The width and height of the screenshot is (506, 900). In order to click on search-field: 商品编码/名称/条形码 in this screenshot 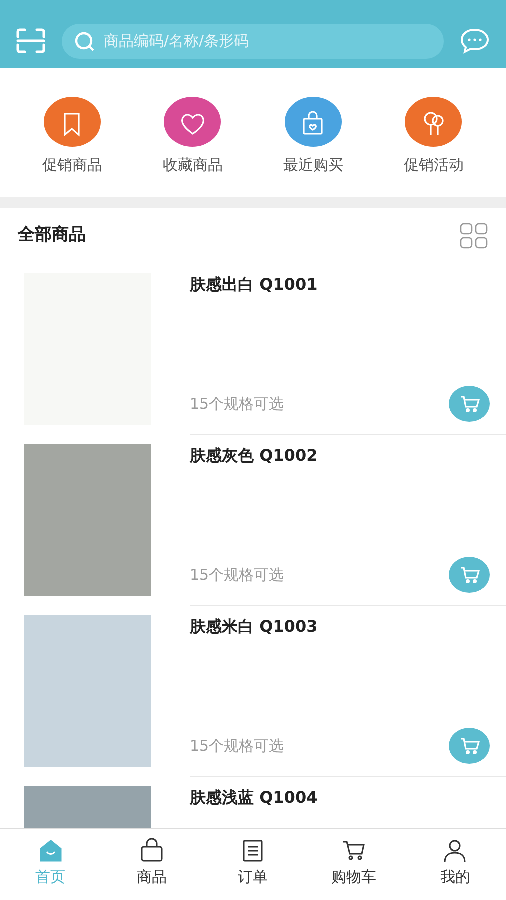, I will do `click(253, 41)`.